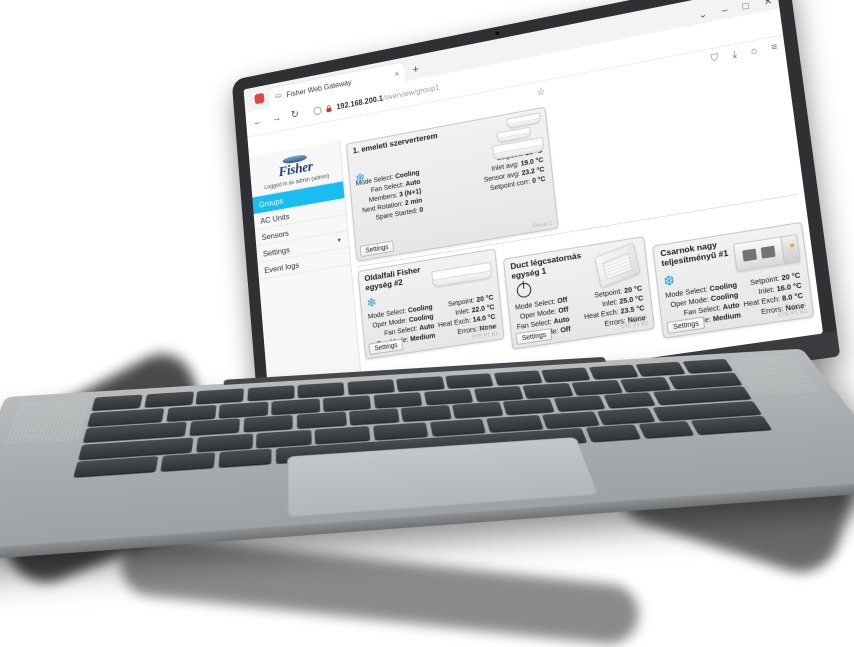 The width and height of the screenshot is (854, 647). I want to click on menu-icon: ≡, so click(774, 48).